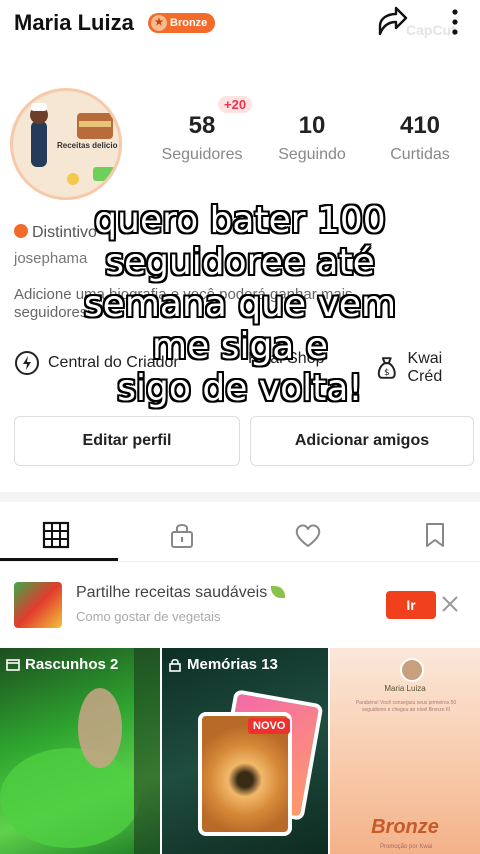 Image resolution: width=480 pixels, height=854 pixels. I want to click on promo-subtitle: Como gostar de vegetais, so click(148, 616).